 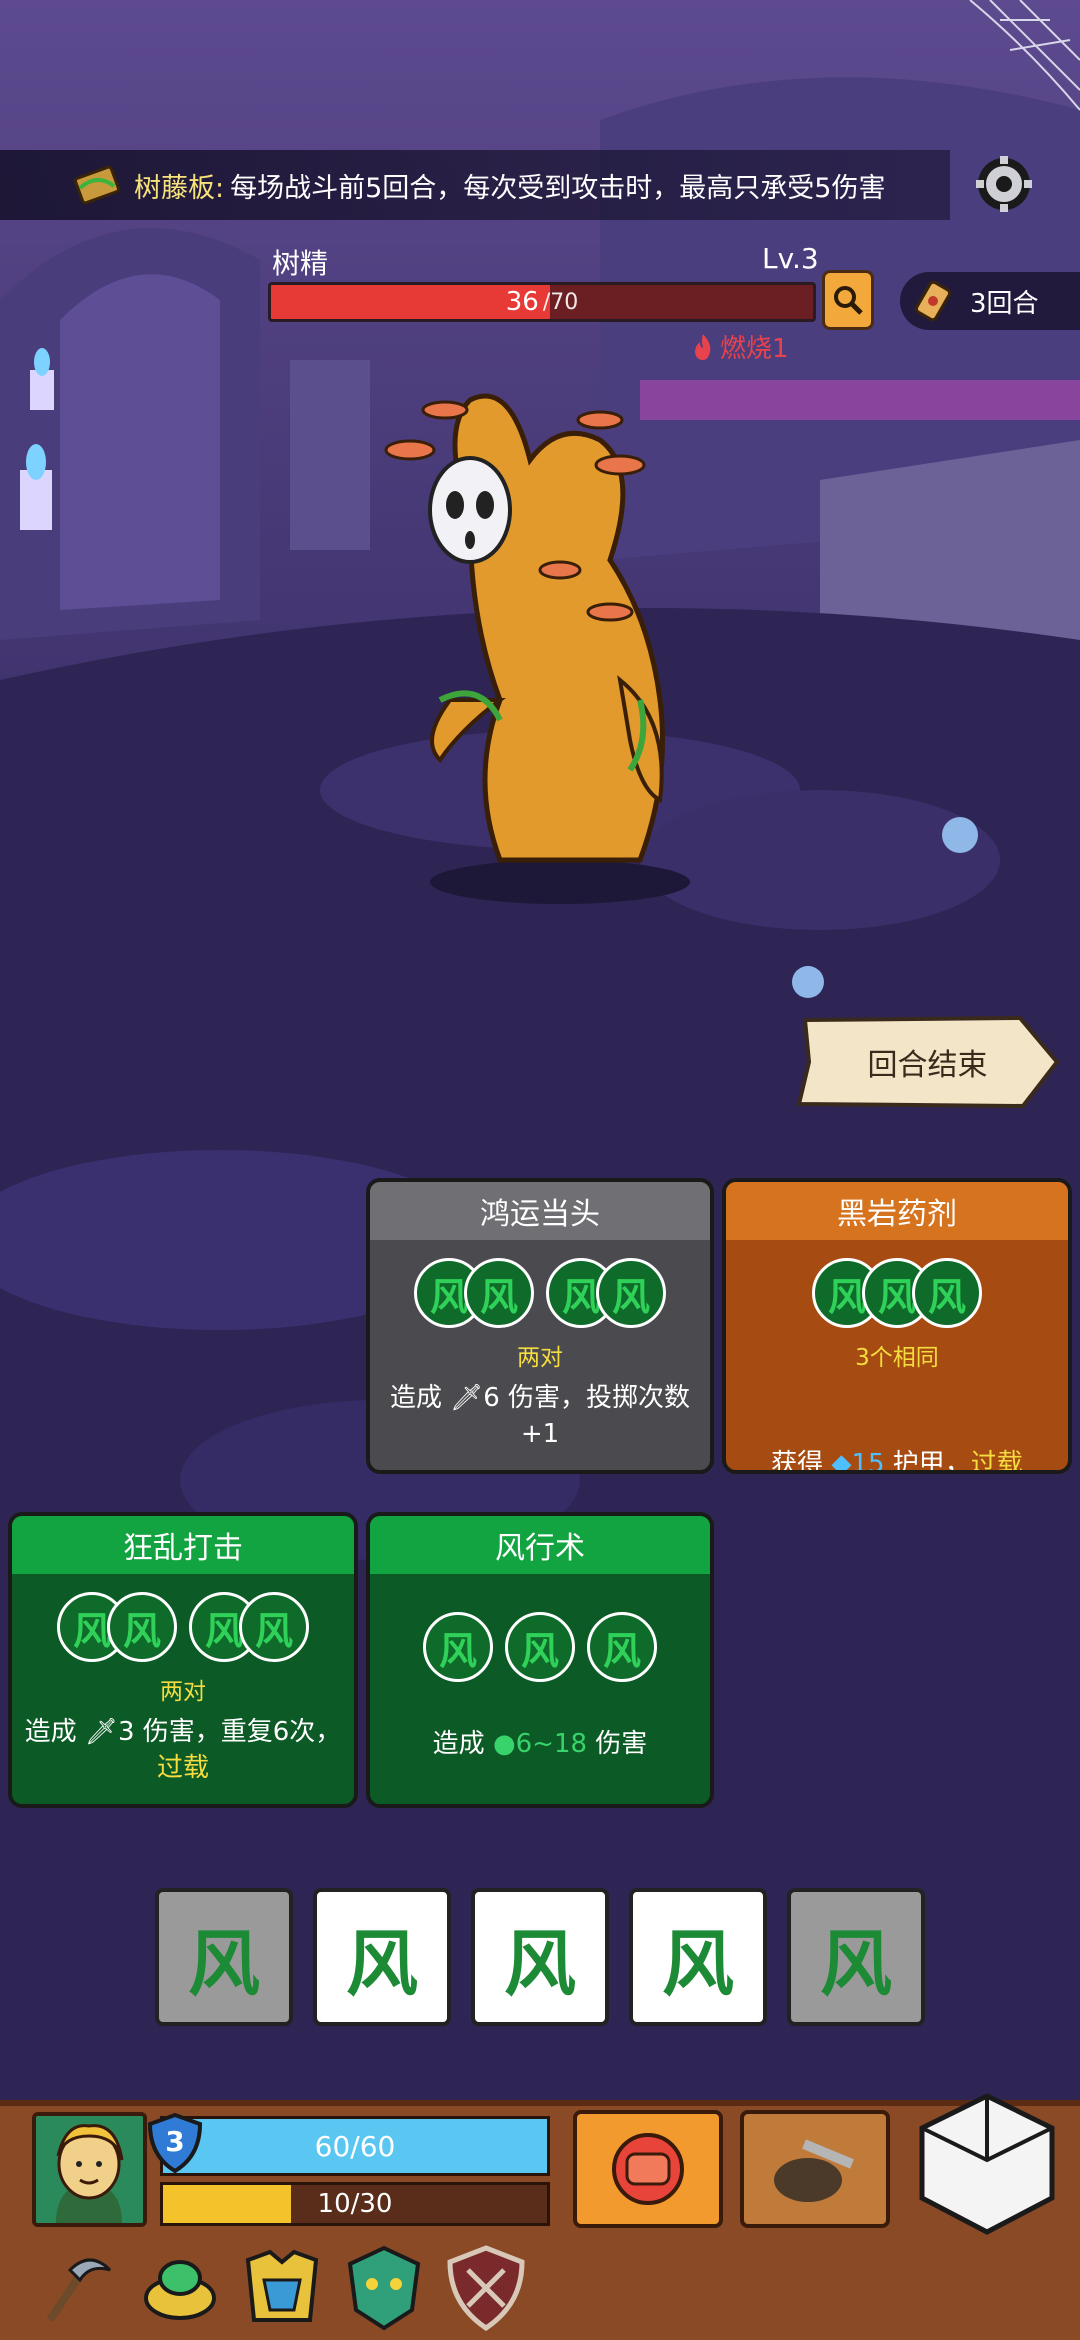 I want to click on player-hp-text: 60/60, so click(x=355, y=2146).